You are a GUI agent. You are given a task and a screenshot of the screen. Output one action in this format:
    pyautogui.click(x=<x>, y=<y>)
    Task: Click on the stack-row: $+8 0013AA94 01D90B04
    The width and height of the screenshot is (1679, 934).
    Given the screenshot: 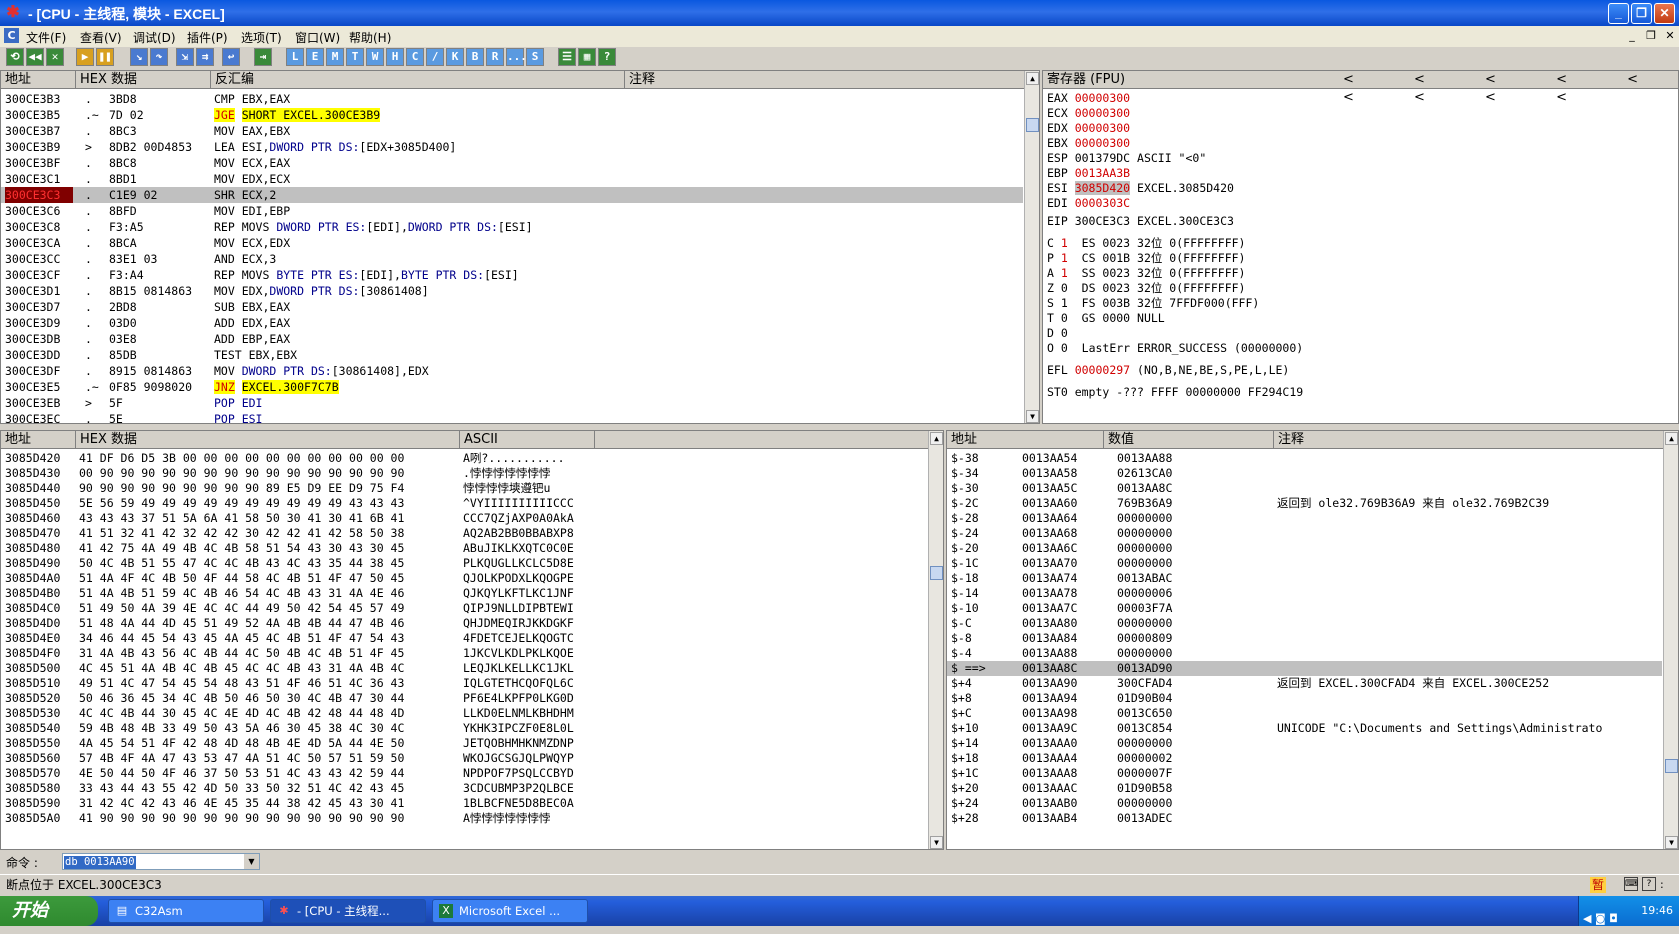 What is the action you would take?
    pyautogui.click(x=1304, y=698)
    